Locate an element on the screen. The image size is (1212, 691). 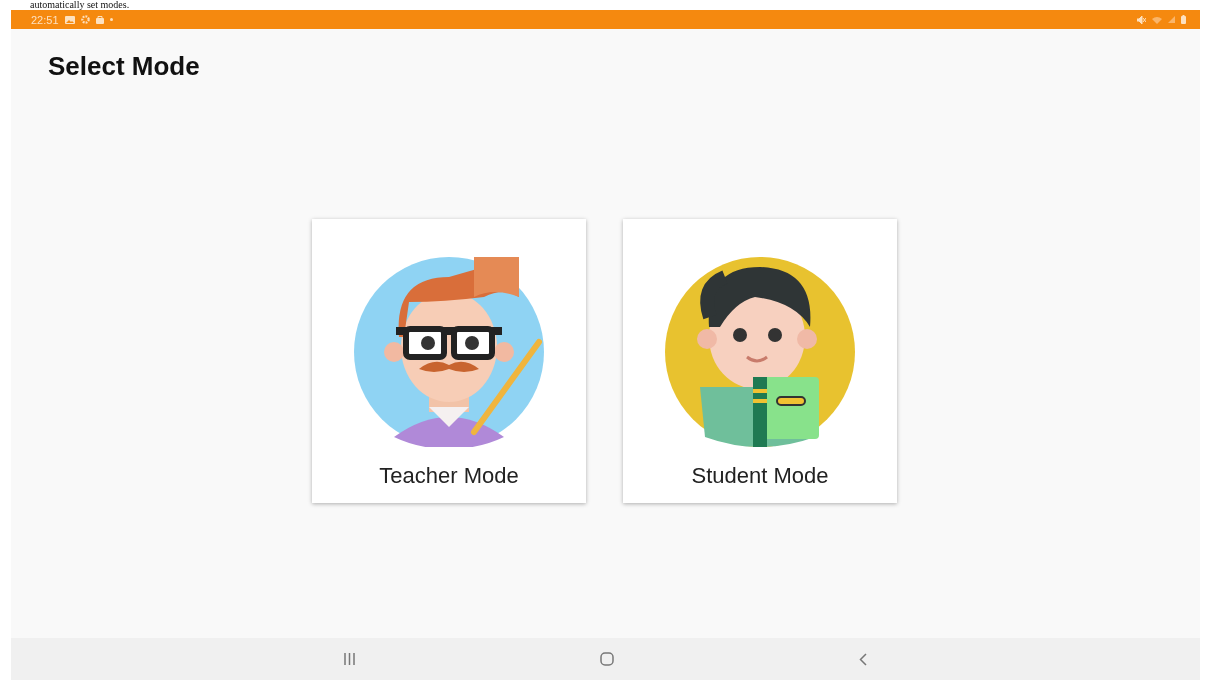
image-icon is located at coordinates (69, 19).